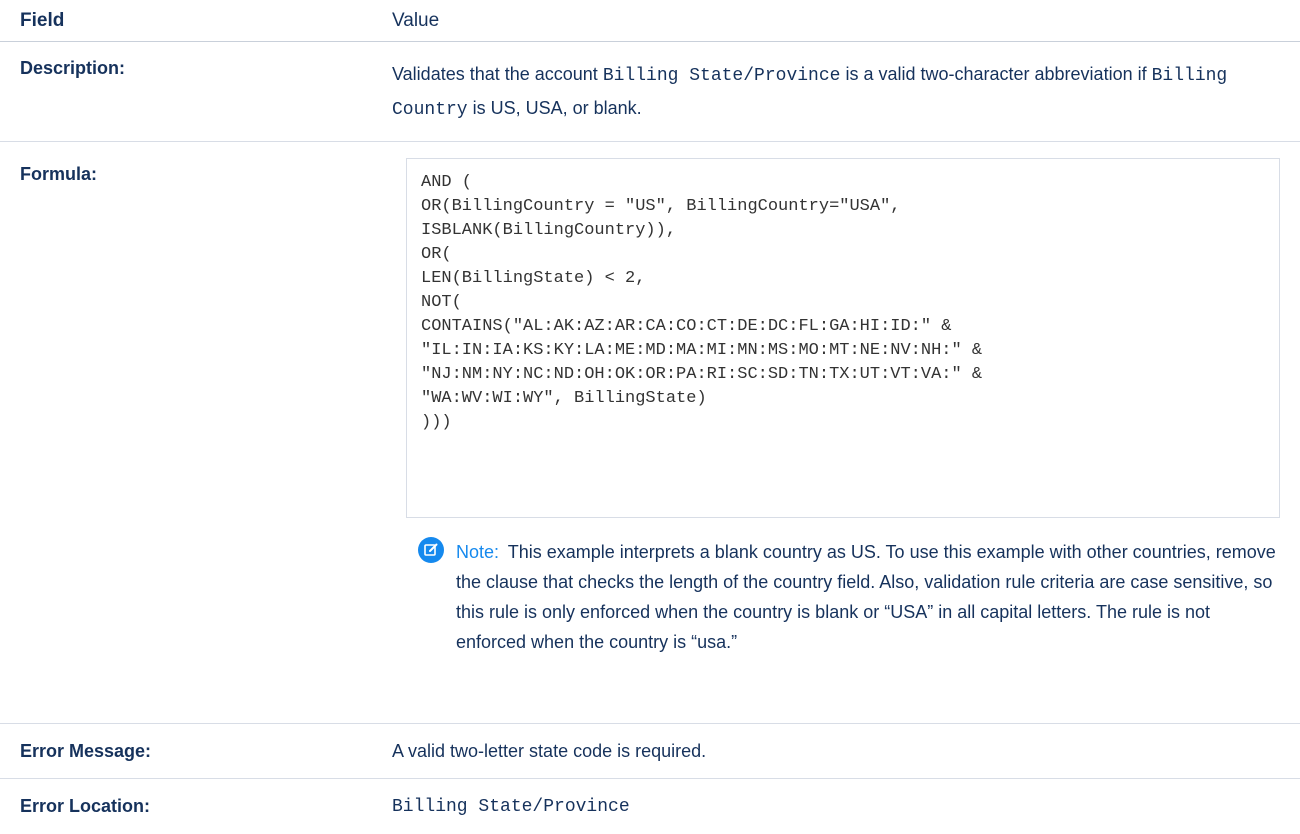 The height and width of the screenshot is (834, 1300). Describe the element at coordinates (511, 806) in the screenshot. I see `error-location-value: Billing State/Province` at that location.